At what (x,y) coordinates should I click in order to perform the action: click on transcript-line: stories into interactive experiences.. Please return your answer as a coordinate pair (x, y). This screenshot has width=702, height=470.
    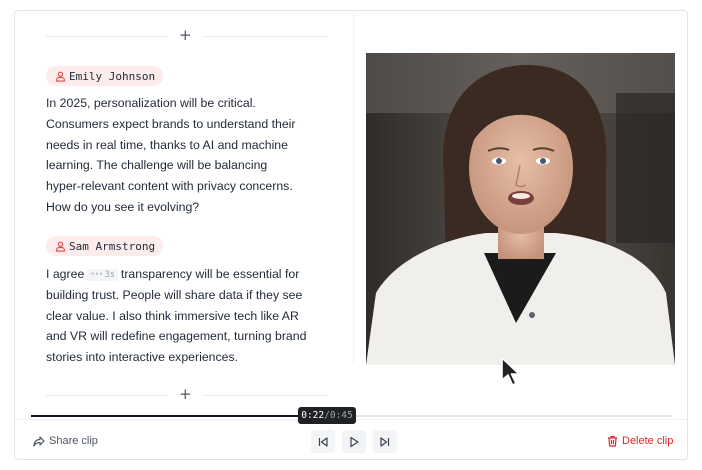
    Looking at the image, I should click on (142, 357).